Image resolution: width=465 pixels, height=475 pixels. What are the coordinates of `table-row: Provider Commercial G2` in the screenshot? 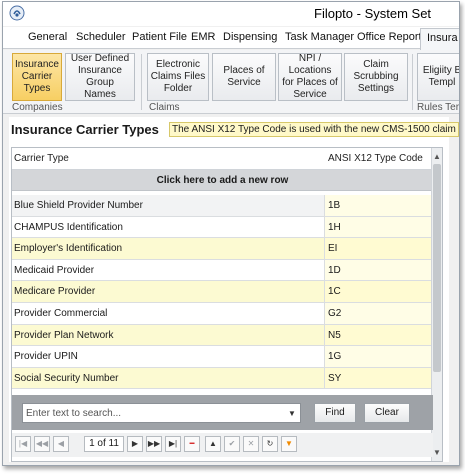 It's located at (222, 313).